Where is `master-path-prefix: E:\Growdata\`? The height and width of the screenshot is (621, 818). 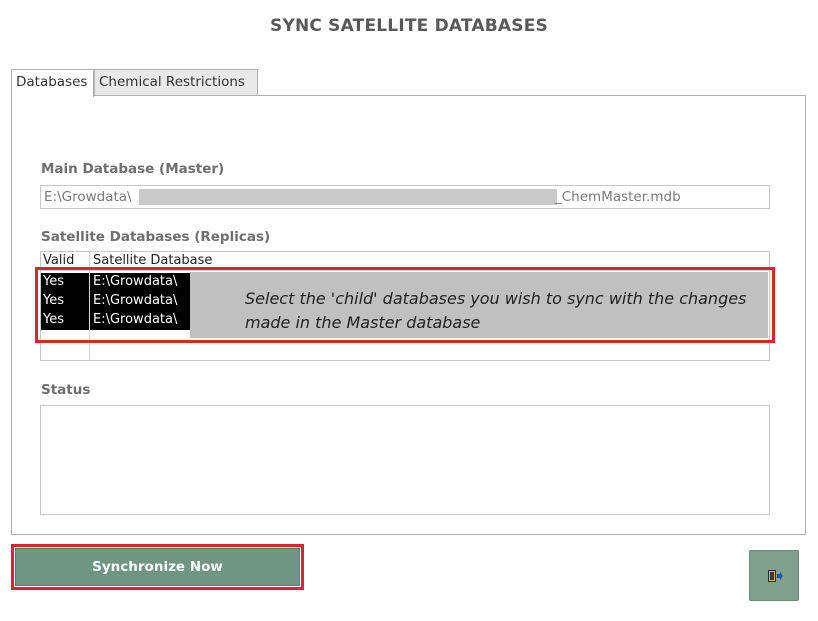
master-path-prefix: E:\Growdata\ is located at coordinates (88, 197).